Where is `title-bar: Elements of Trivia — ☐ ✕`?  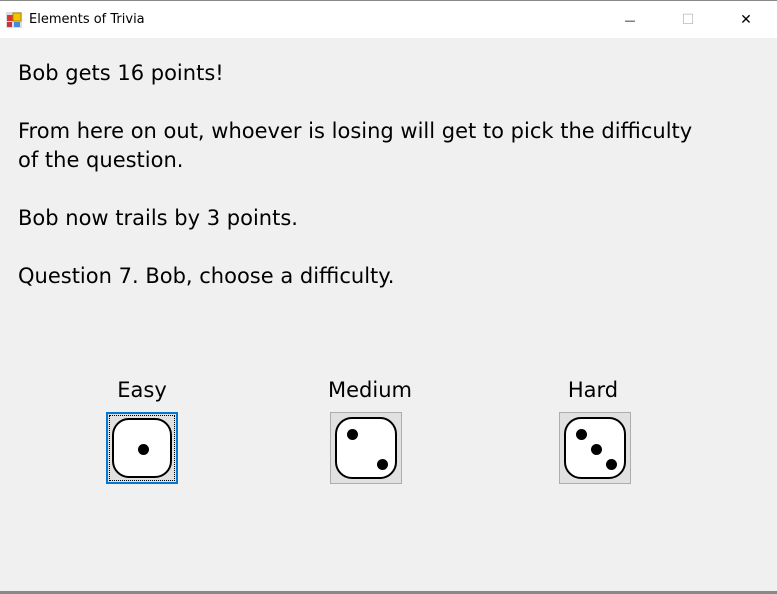 title-bar: Elements of Trivia — ☐ ✕ is located at coordinates (388, 19).